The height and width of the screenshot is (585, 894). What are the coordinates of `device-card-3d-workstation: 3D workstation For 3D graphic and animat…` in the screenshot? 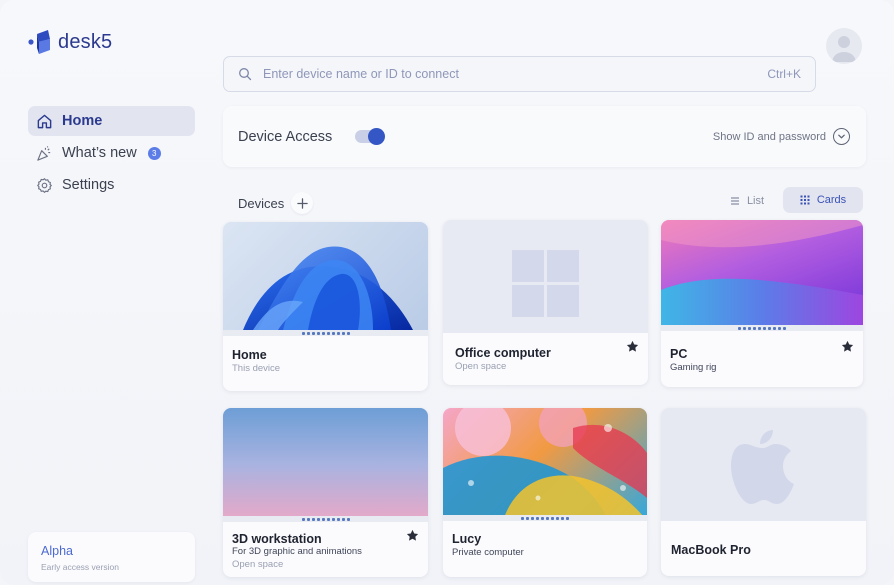 It's located at (325, 492).